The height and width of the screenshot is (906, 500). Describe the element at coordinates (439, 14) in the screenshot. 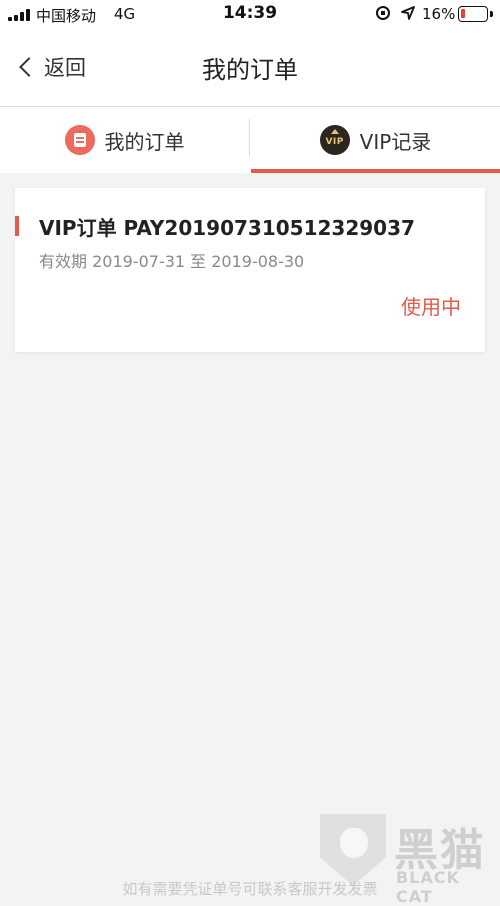

I see `battery-percentage: 16%` at that location.